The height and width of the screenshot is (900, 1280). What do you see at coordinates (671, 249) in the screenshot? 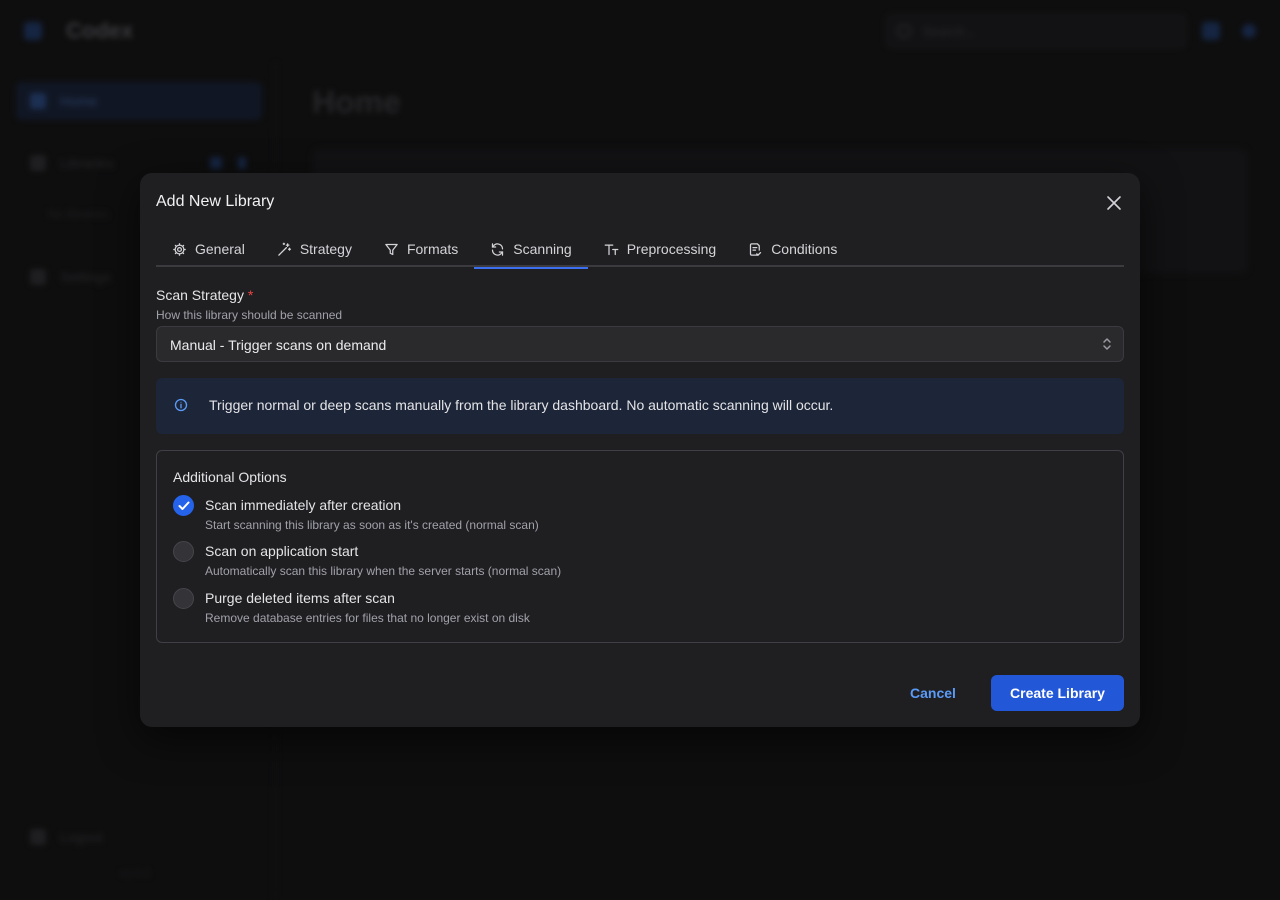
I see `tab-label: Preprocessing` at bounding box center [671, 249].